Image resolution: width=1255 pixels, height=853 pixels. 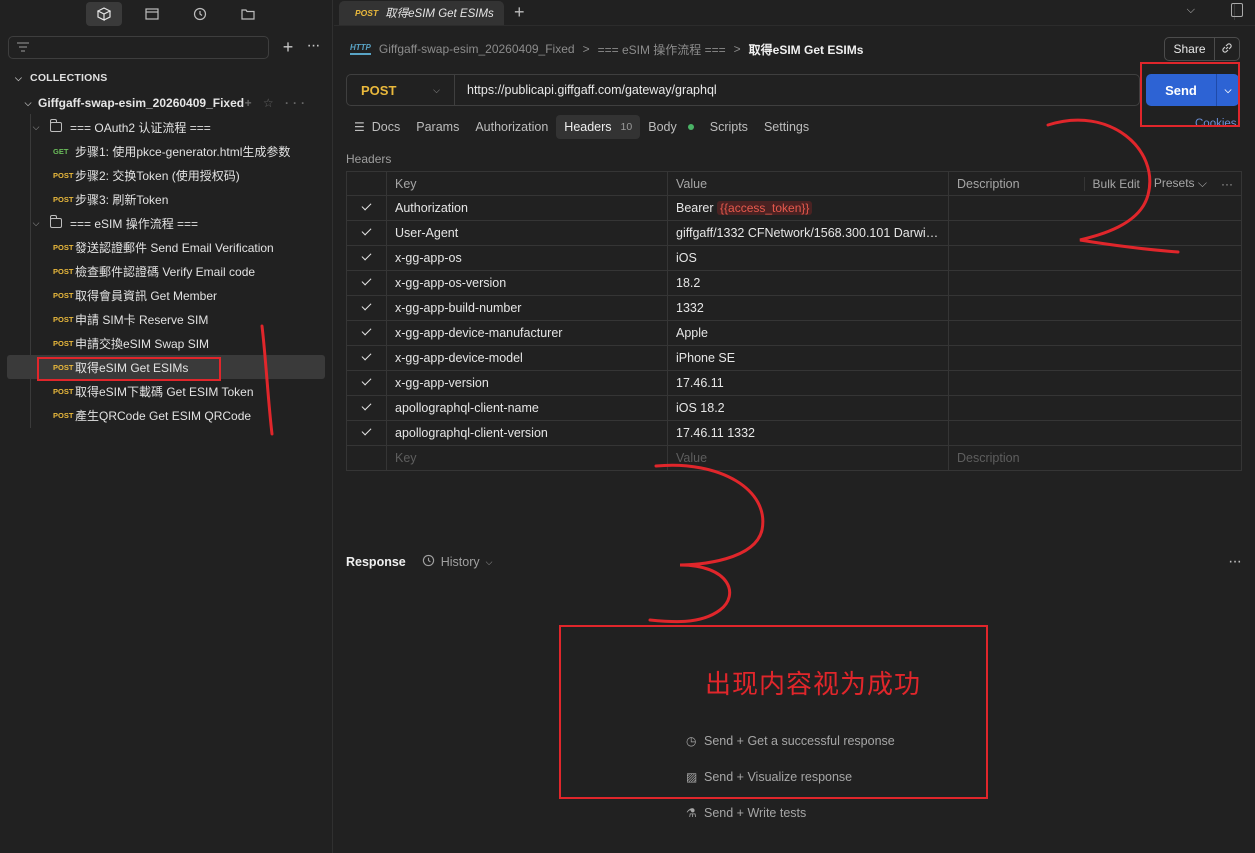 I want to click on folder-item: ⌵ === eSIM 操作流程 ===, so click(x=166, y=223).